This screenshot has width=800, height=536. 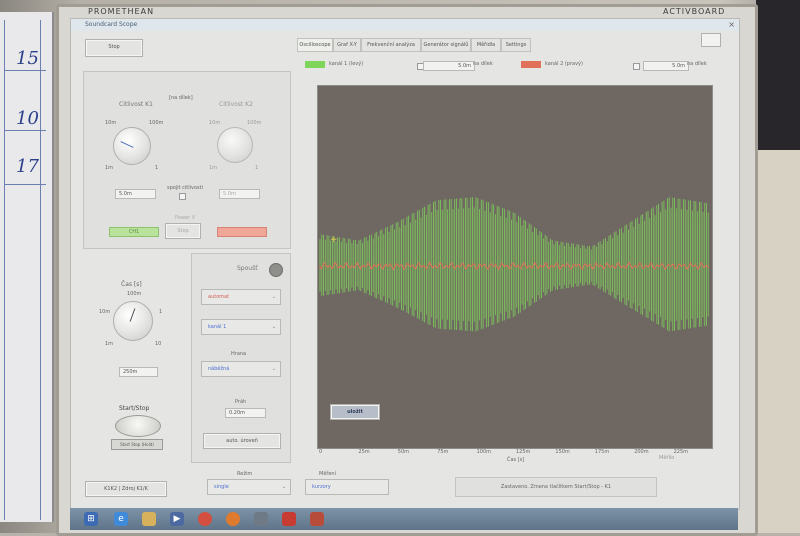 I want to click on dark-wall-panel, so click(x=778, y=75).